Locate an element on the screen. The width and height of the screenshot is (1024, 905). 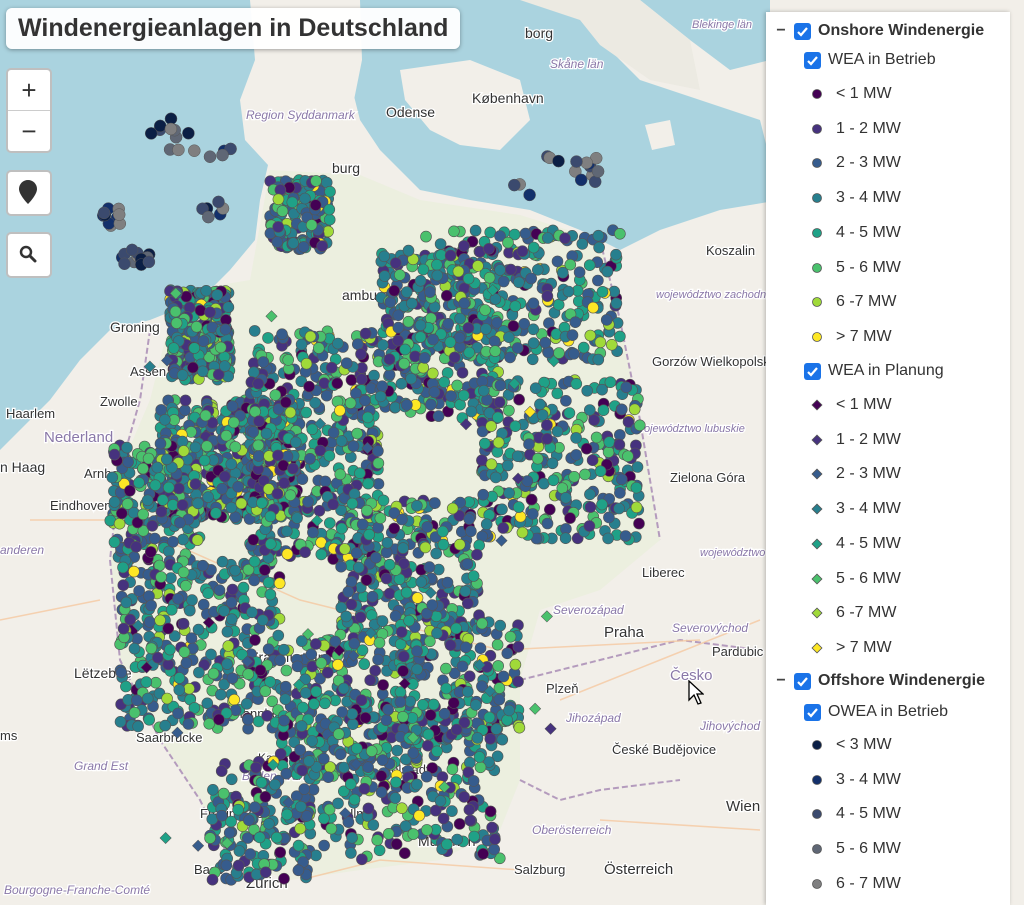
legend-layer-offshore-operating: OWEA in Betrieb is located at coordinates (857, 712).